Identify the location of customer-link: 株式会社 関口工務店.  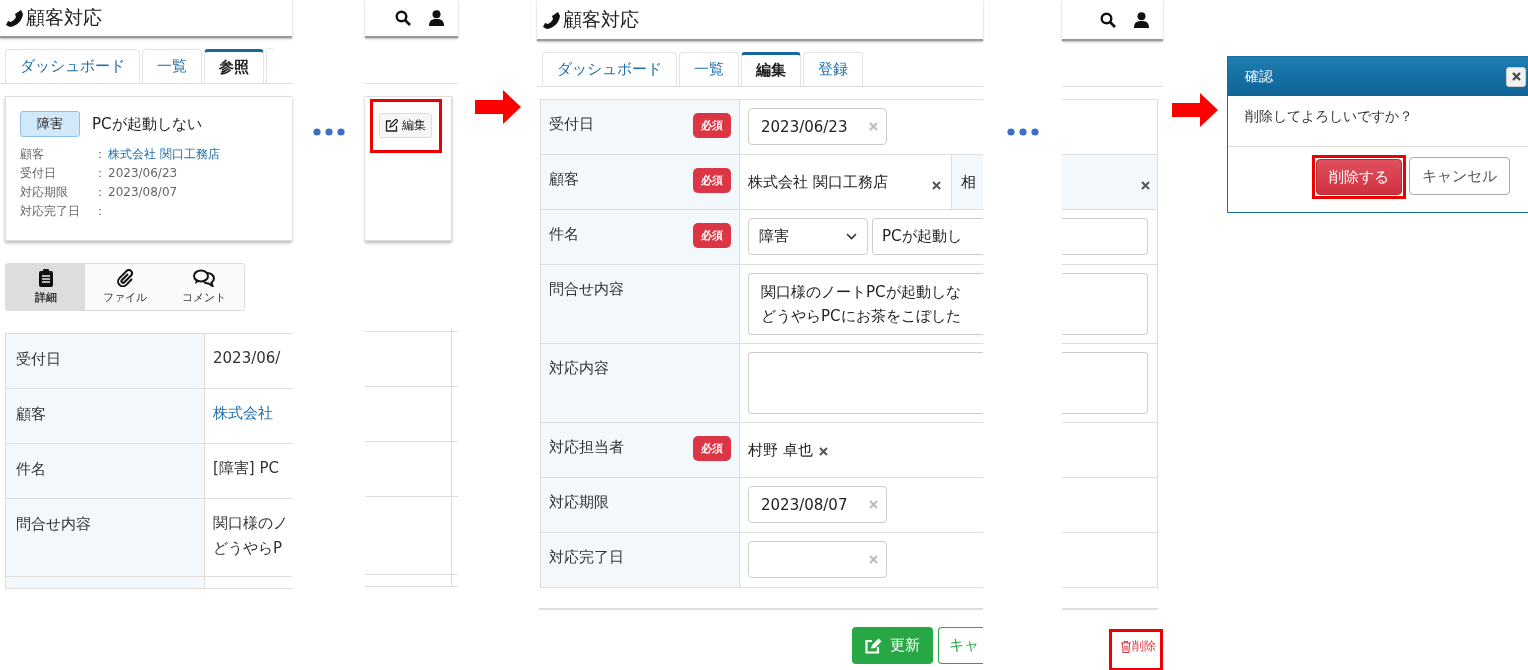
(164, 154).